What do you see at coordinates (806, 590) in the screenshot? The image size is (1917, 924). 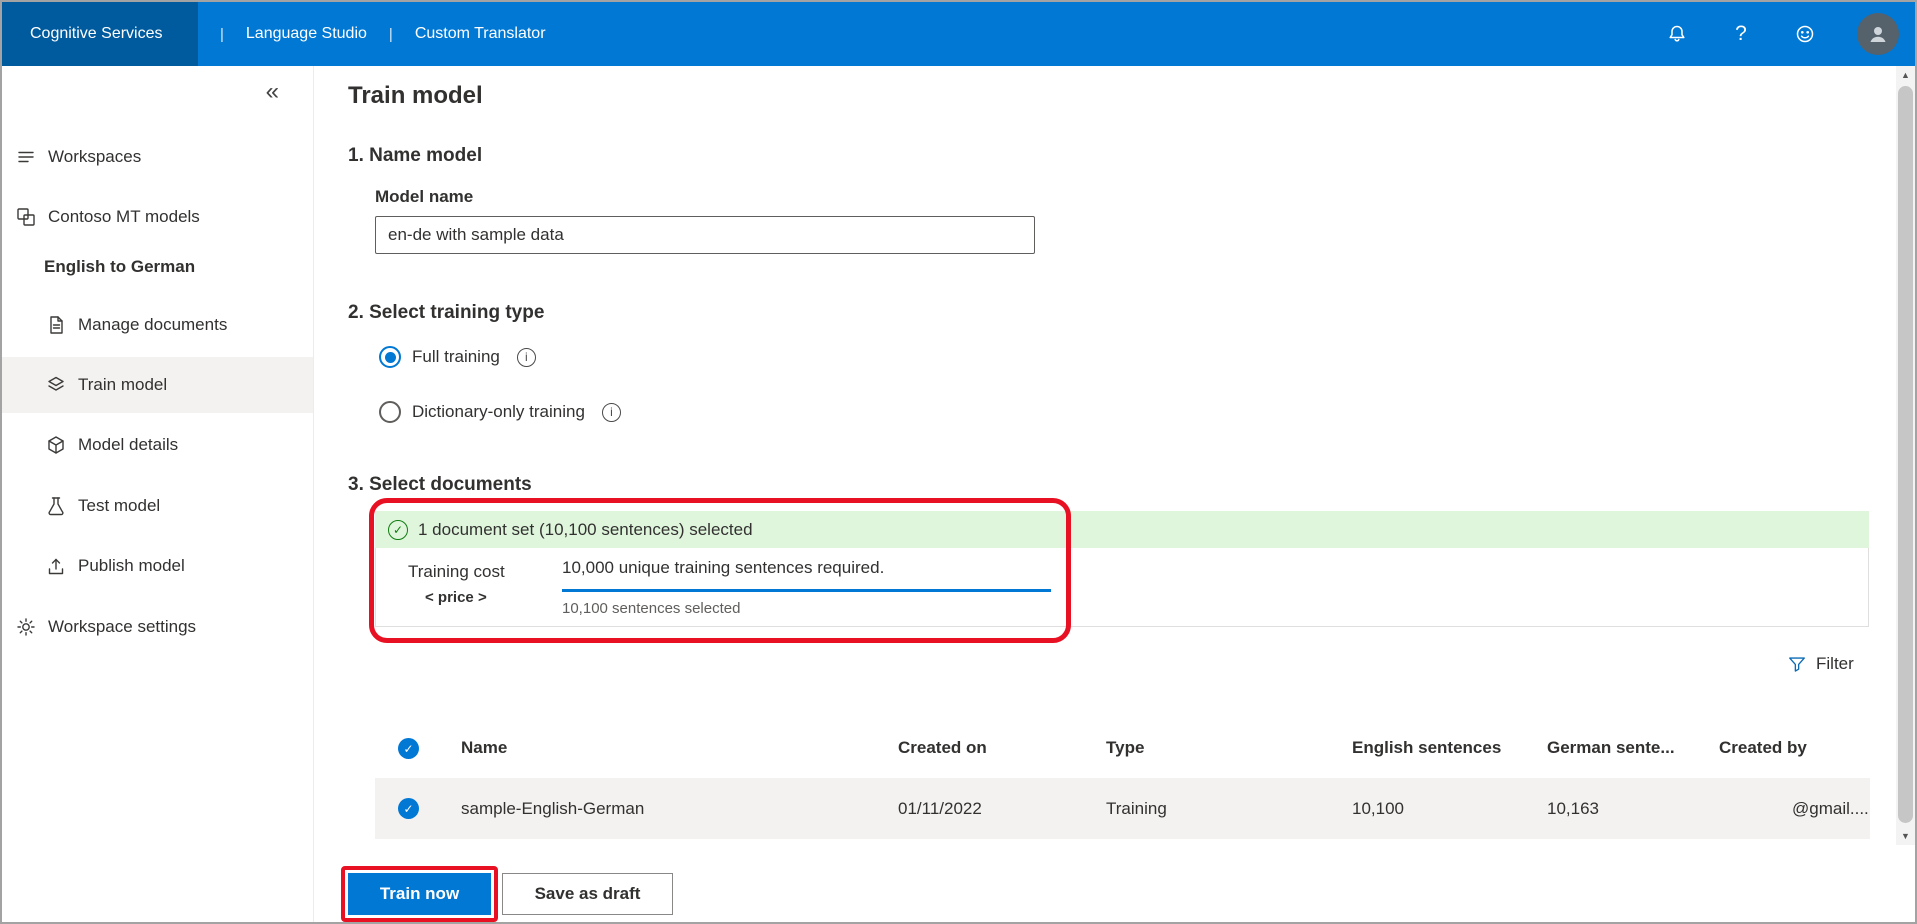 I see `tooltip-divider` at bounding box center [806, 590].